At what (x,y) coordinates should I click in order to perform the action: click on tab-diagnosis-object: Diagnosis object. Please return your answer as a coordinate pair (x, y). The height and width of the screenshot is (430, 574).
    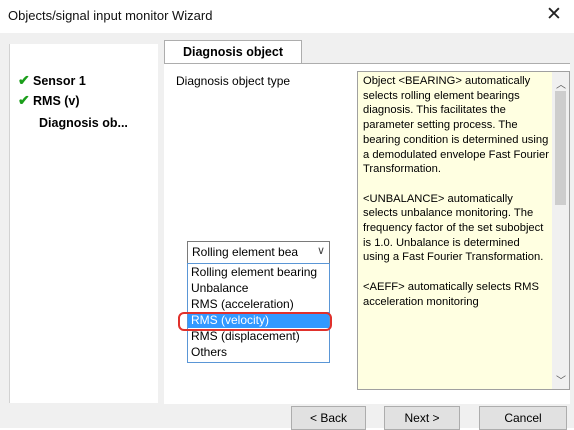
    Looking at the image, I should click on (233, 52).